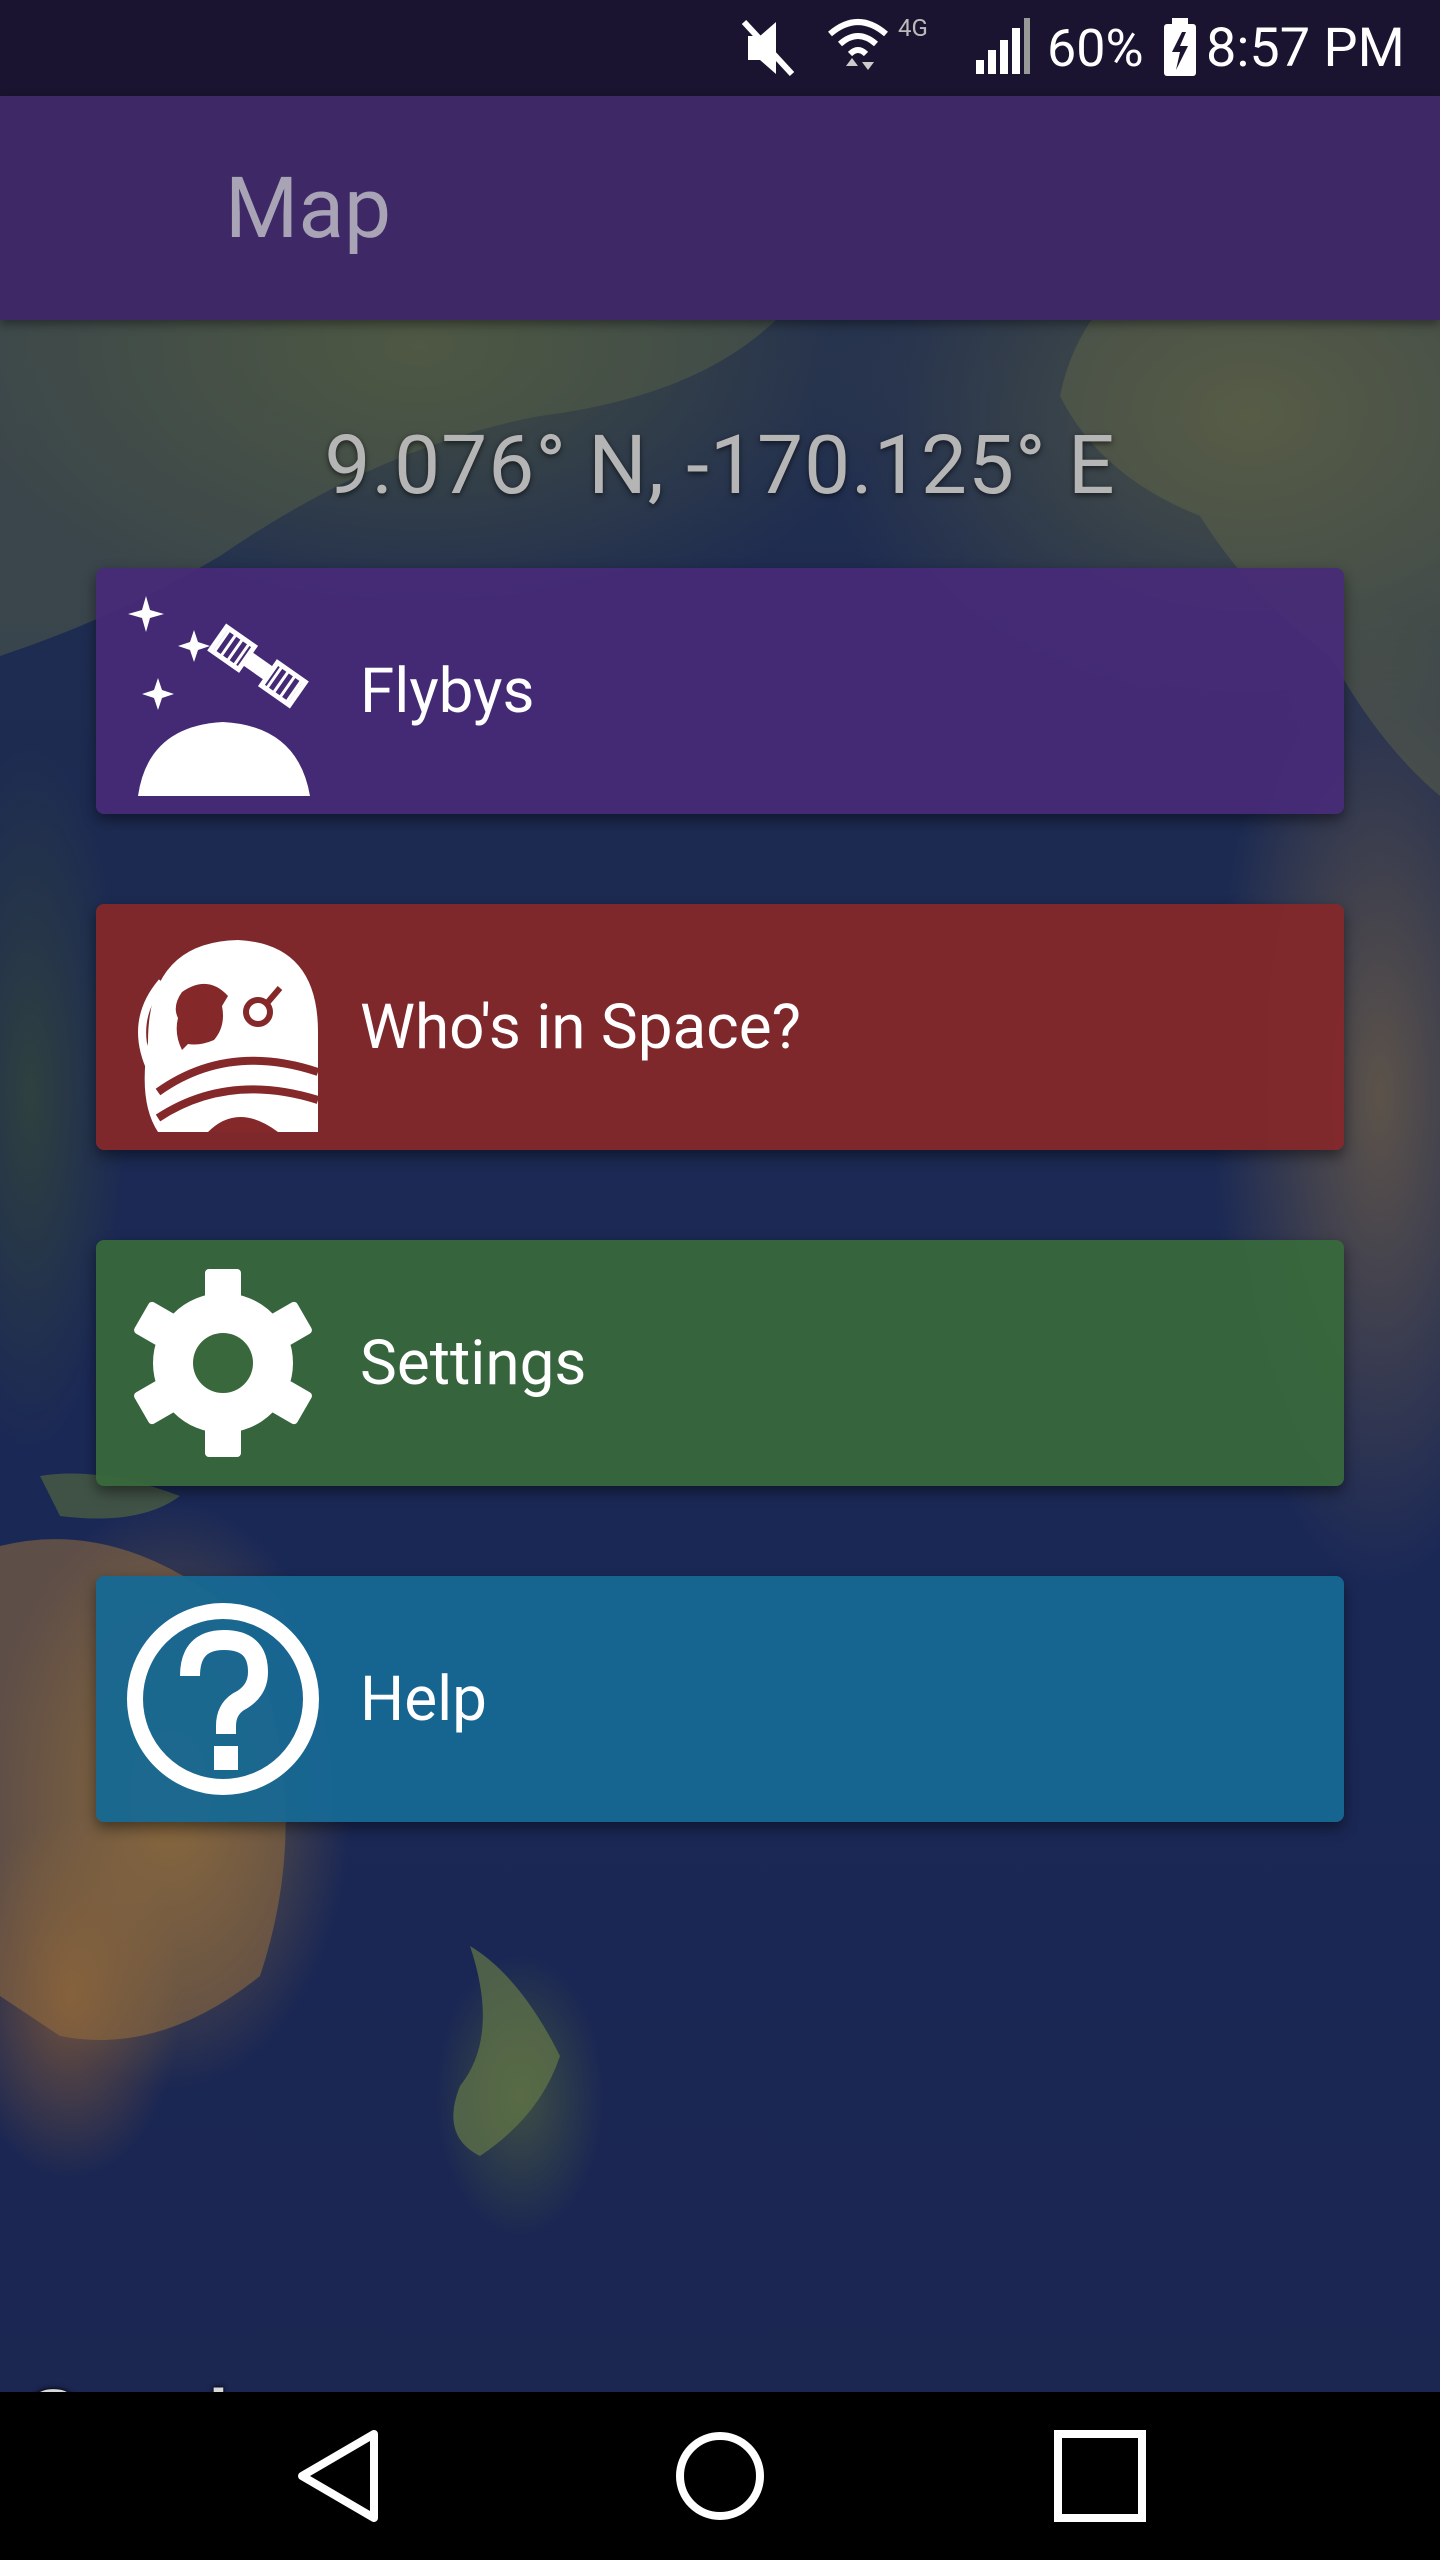 This screenshot has height=2560, width=1440. I want to click on question-icon, so click(223, 1699).